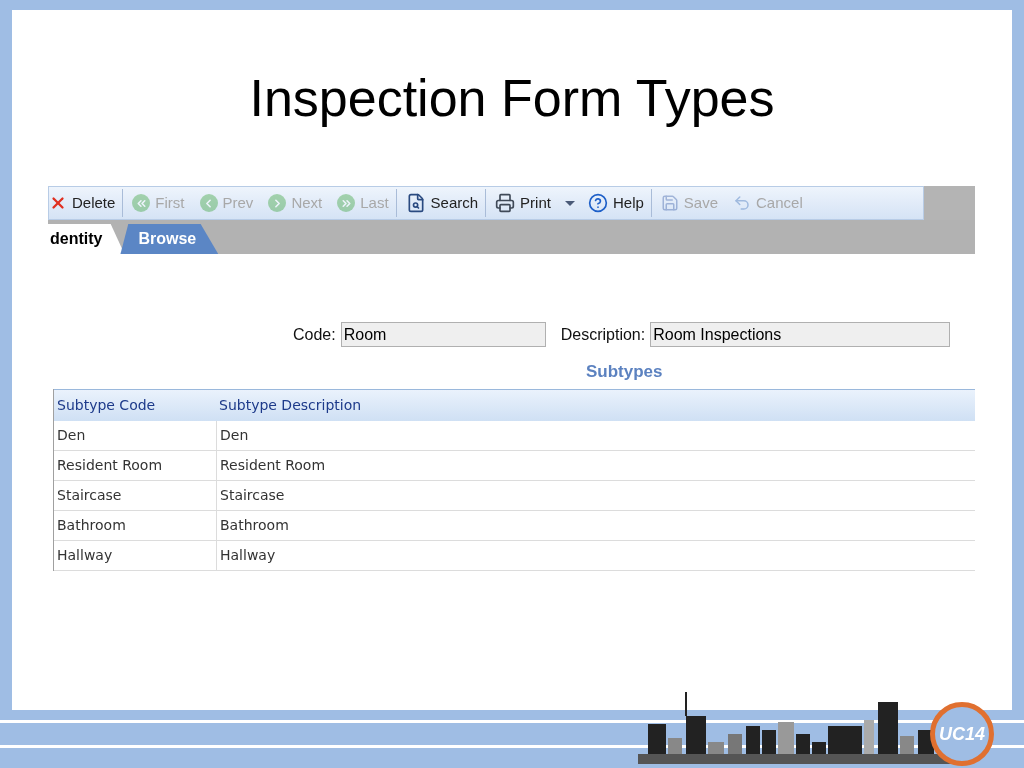 The image size is (1024, 768). What do you see at coordinates (141, 203) in the screenshot?
I see `double-chevron-left-icon` at bounding box center [141, 203].